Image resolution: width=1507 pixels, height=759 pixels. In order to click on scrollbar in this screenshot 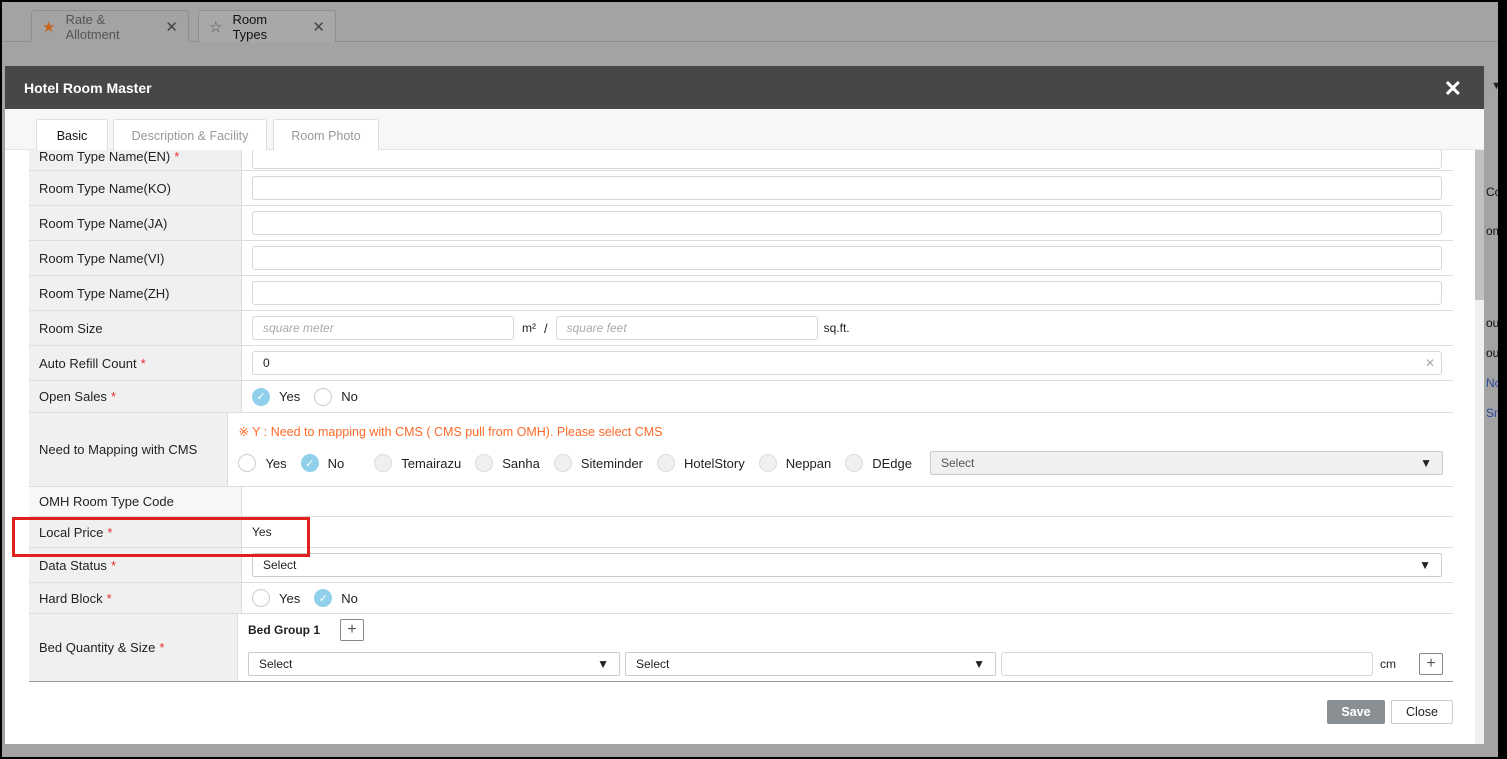, I will do `click(1479, 447)`.